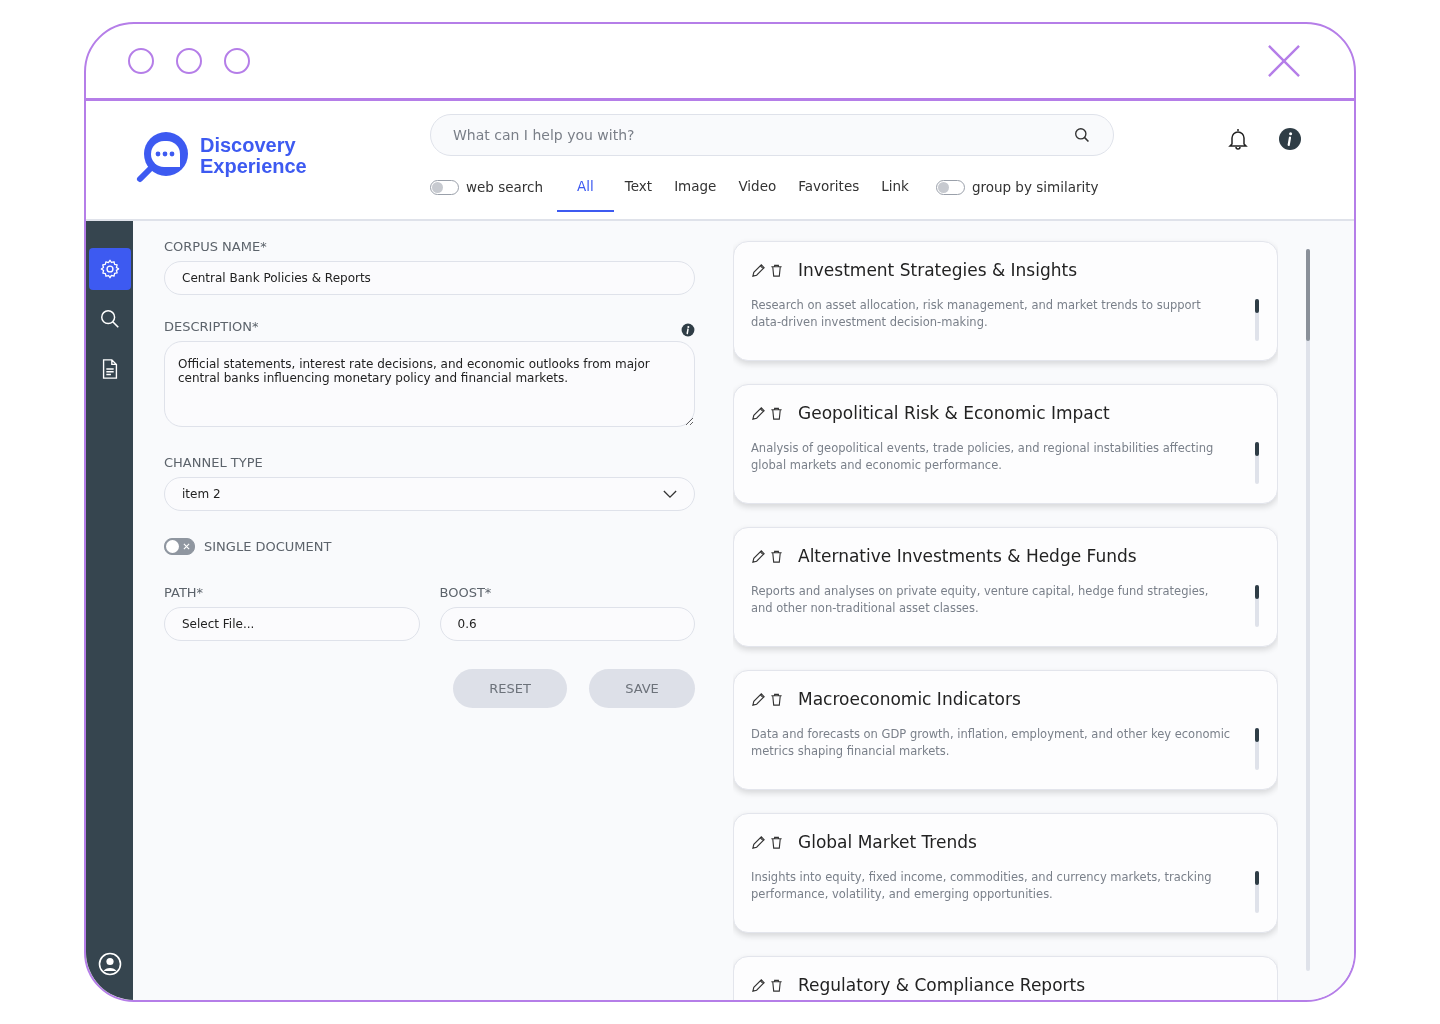  Describe the element at coordinates (214, 462) in the screenshot. I see `field-label: CHANNEL TYPE` at that location.